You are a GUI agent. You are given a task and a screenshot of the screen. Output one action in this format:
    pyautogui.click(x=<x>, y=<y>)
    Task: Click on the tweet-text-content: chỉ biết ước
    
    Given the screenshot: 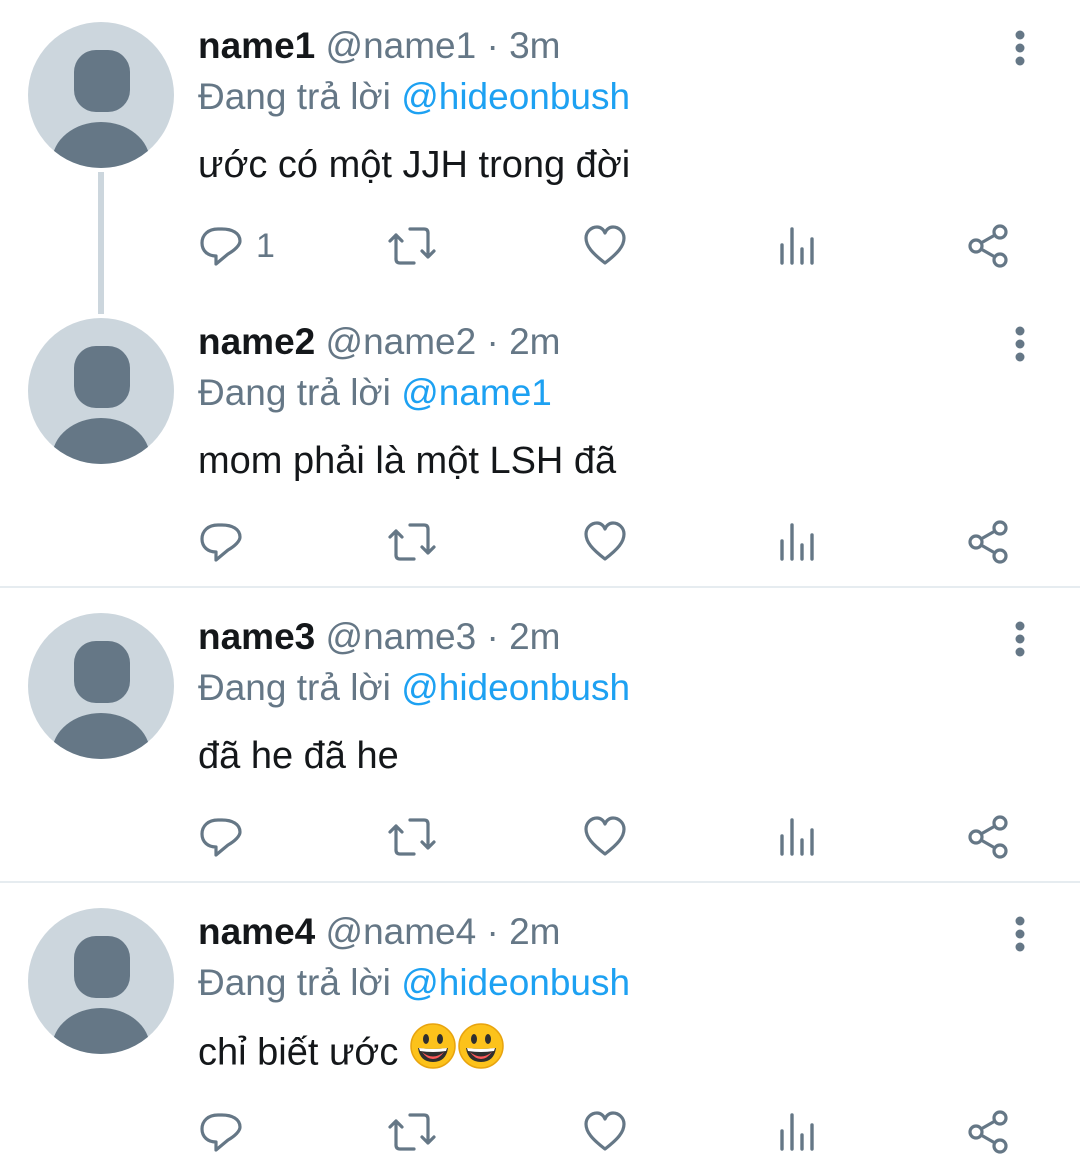 What is the action you would take?
    pyautogui.click(x=298, y=1052)
    